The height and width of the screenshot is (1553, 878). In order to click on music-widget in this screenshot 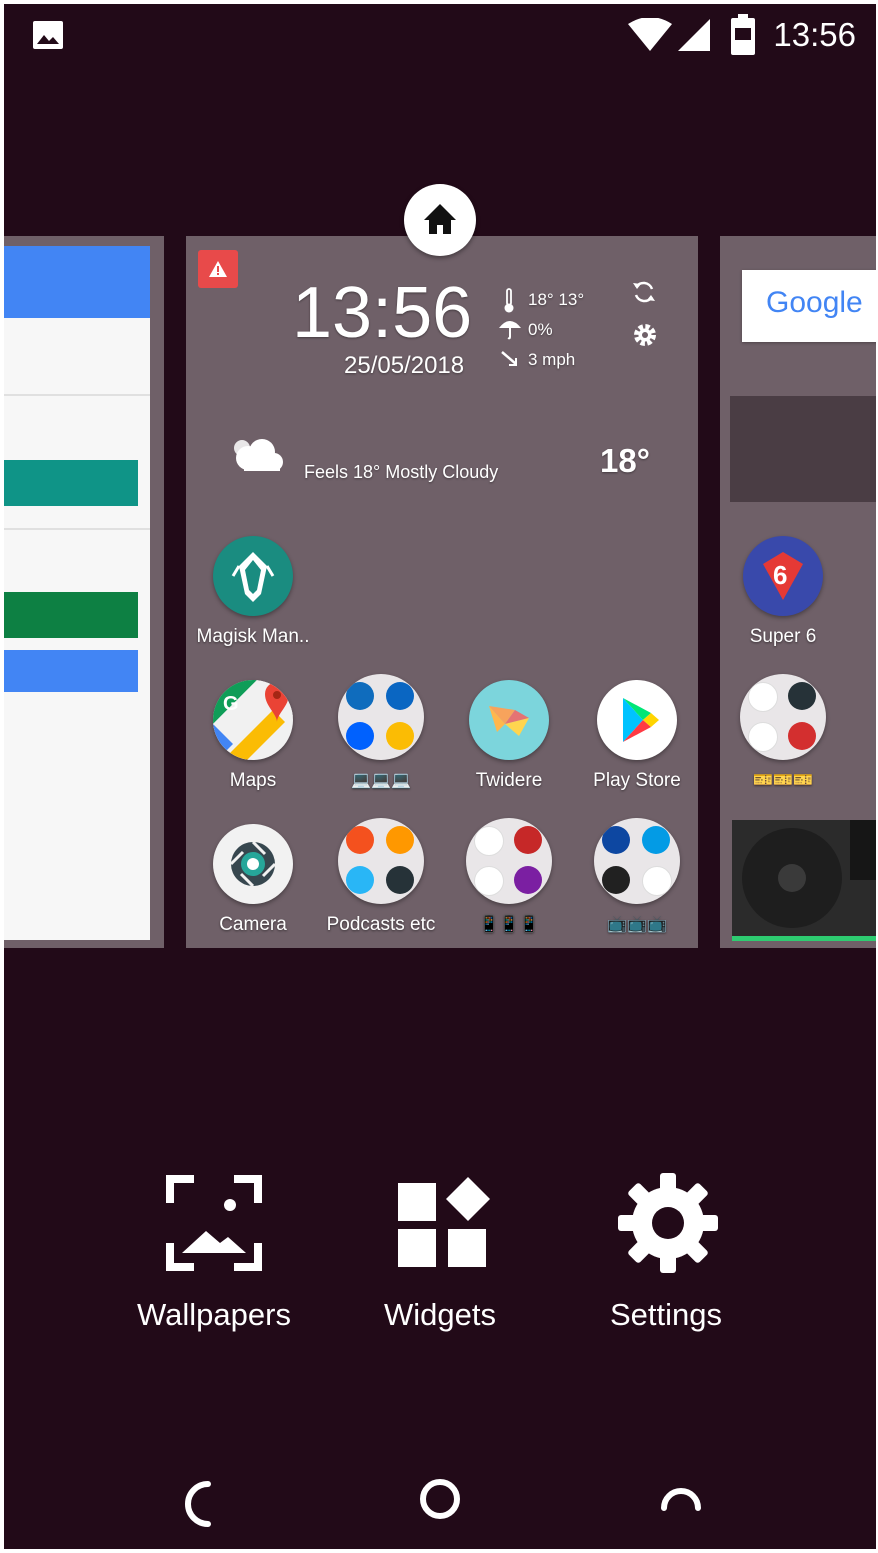, I will do `click(804, 880)`.